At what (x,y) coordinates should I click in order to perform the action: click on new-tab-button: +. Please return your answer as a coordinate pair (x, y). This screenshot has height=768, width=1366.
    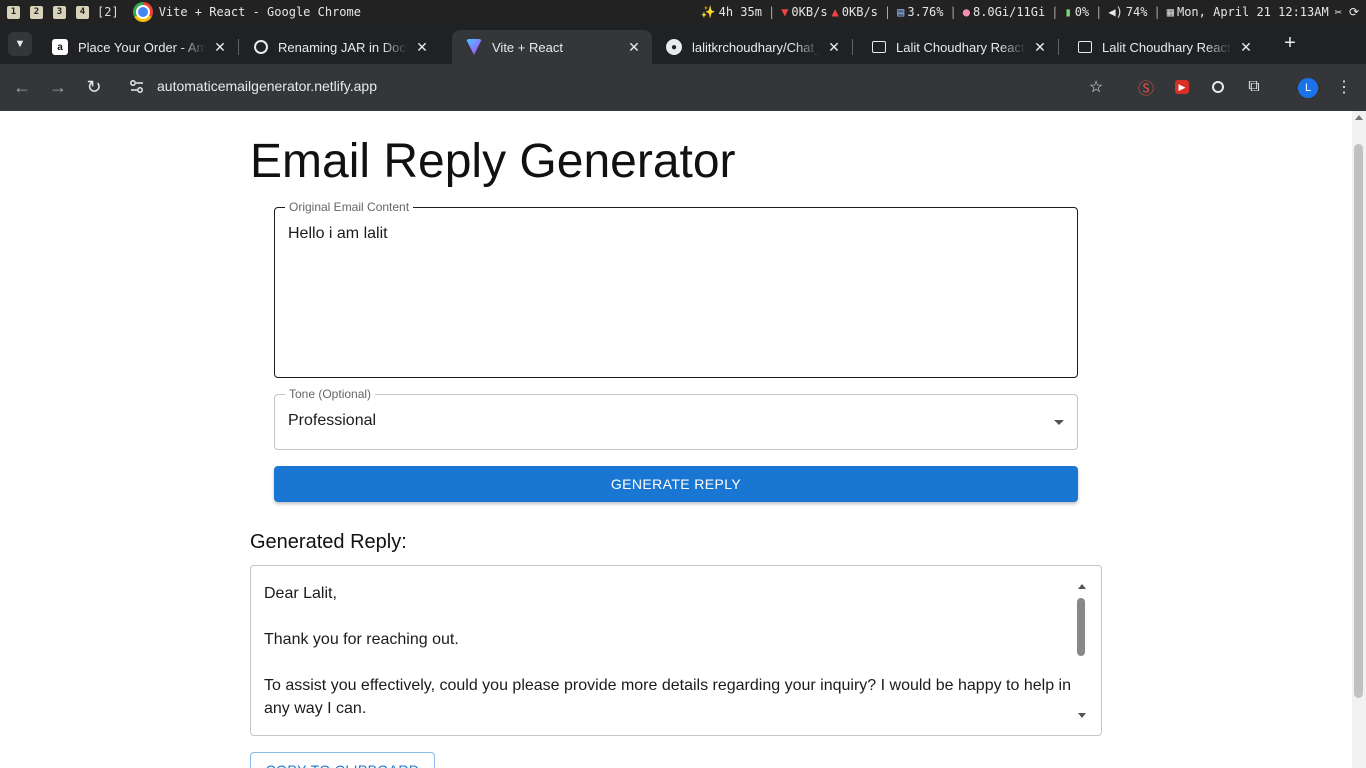
    Looking at the image, I should click on (1290, 43).